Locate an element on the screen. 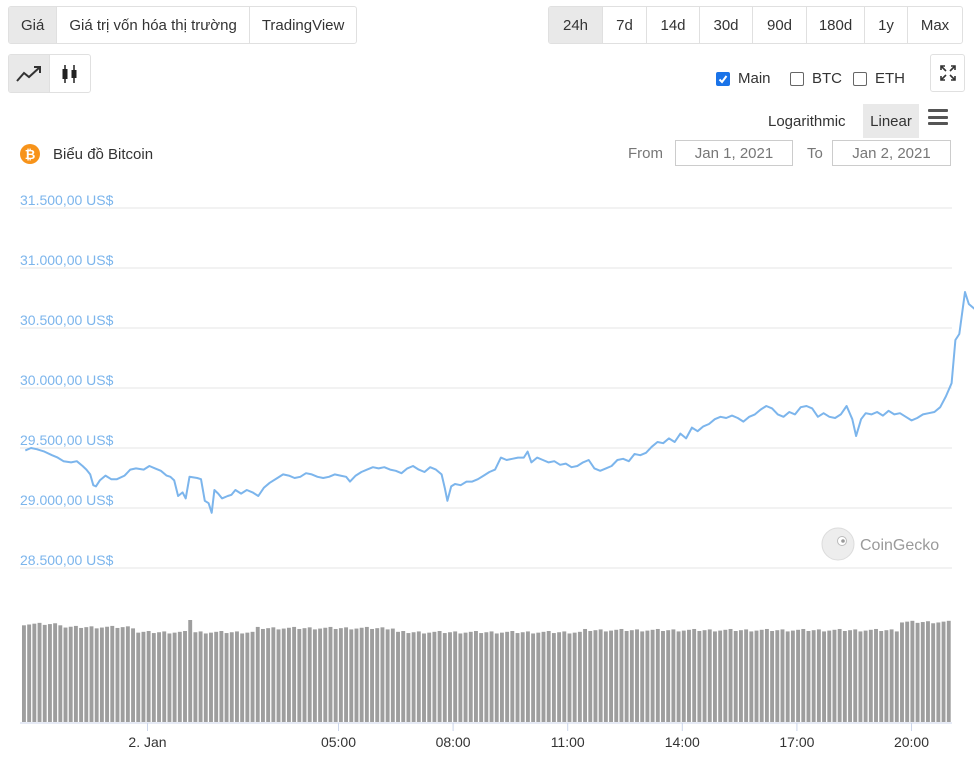 The height and width of the screenshot is (768, 974). y-tick-label: 29.000,00 US$ is located at coordinates (67, 500).